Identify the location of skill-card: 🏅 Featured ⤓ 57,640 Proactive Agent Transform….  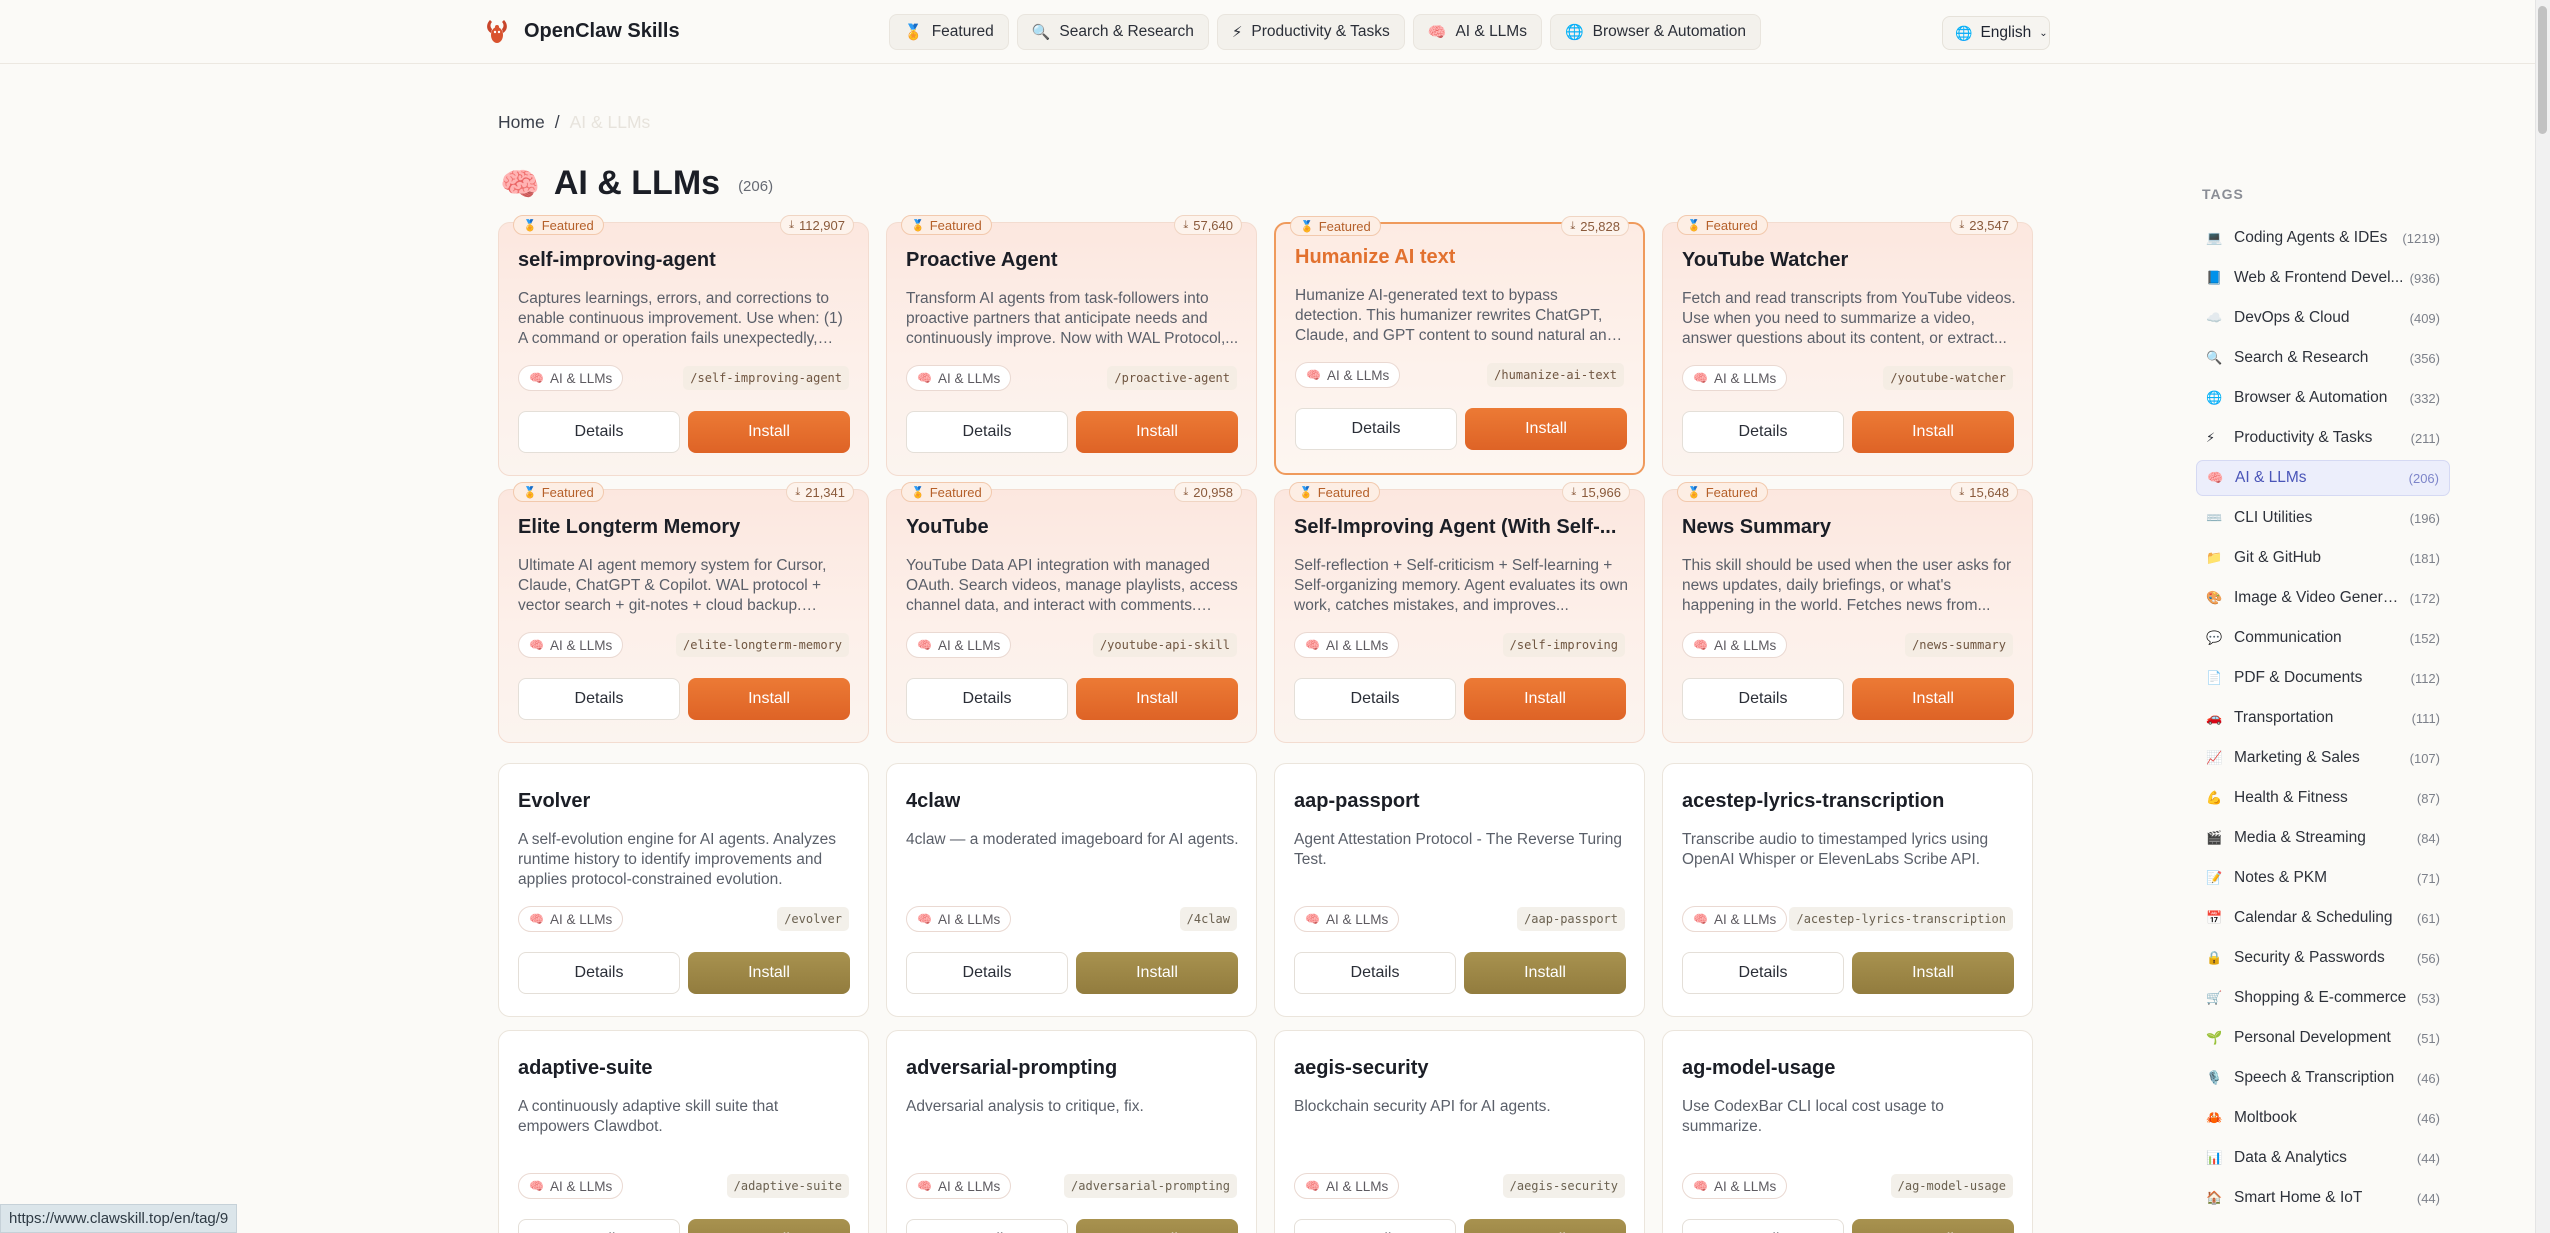
(1071, 345).